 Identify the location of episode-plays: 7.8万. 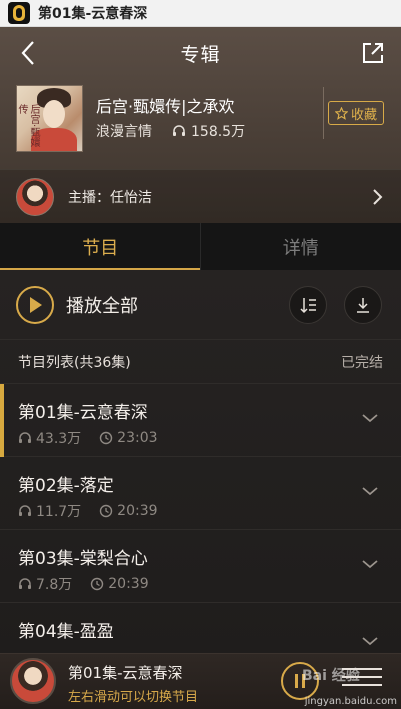
(45, 584).